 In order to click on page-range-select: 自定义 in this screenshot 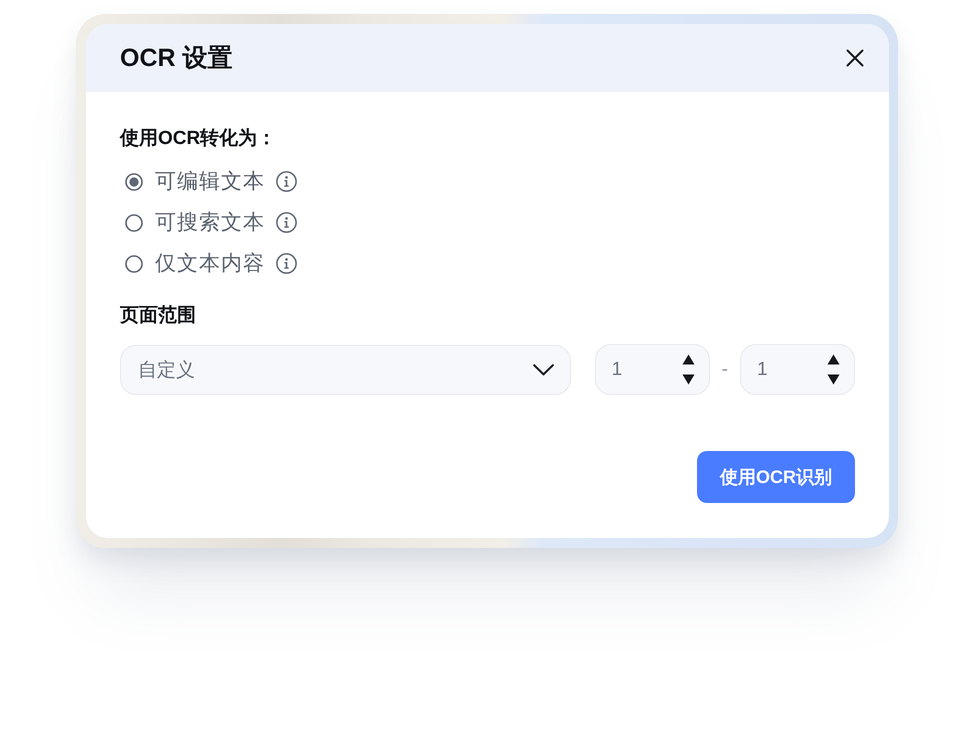, I will do `click(345, 369)`.